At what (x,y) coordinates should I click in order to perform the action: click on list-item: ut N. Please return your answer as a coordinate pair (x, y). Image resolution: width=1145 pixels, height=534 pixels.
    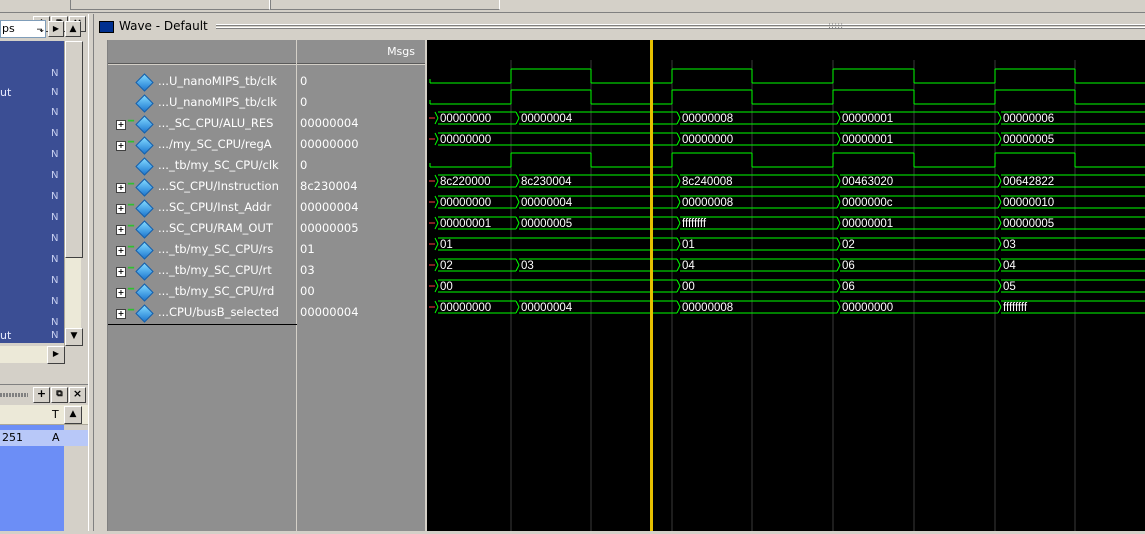
    Looking at the image, I should click on (32, 336).